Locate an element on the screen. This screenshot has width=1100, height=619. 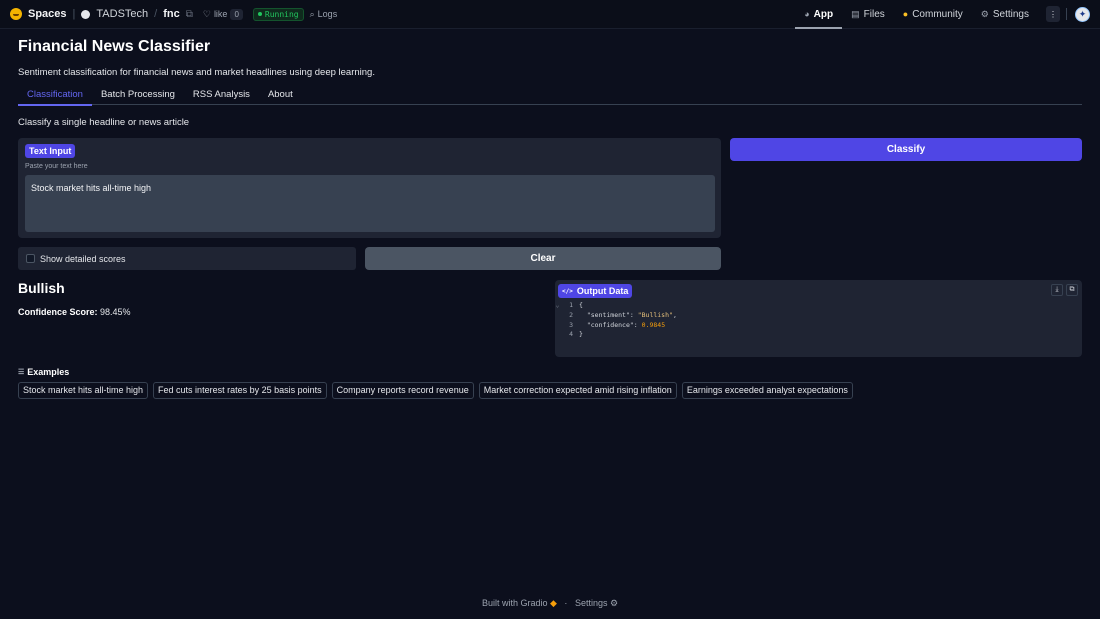
code-text: } is located at coordinates (581, 334).